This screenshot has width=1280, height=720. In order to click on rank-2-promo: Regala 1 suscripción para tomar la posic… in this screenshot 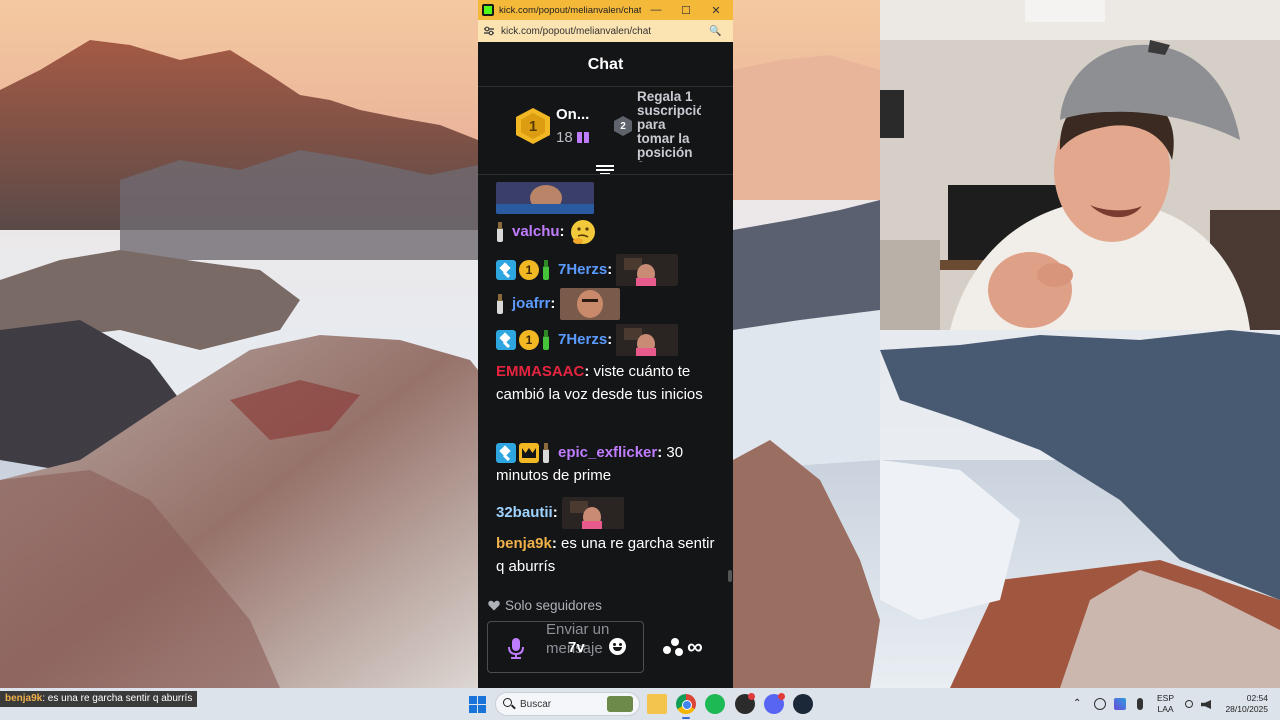, I will do `click(669, 126)`.